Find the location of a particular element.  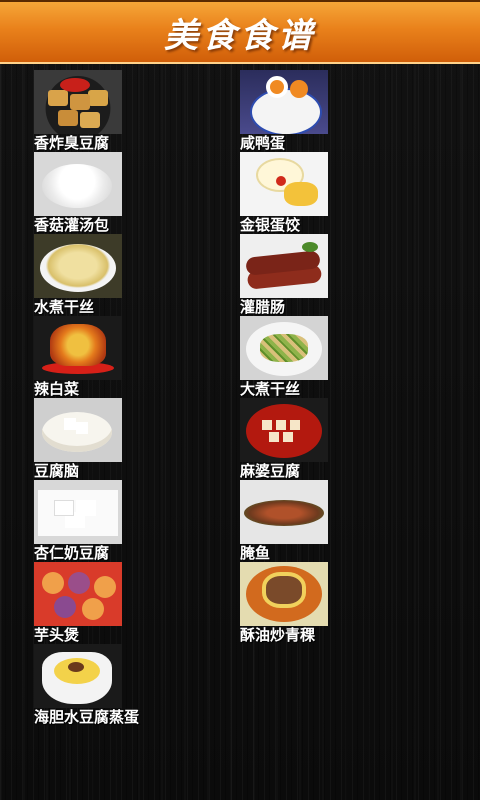

app-header: 美食食谱 is located at coordinates (240, 32).